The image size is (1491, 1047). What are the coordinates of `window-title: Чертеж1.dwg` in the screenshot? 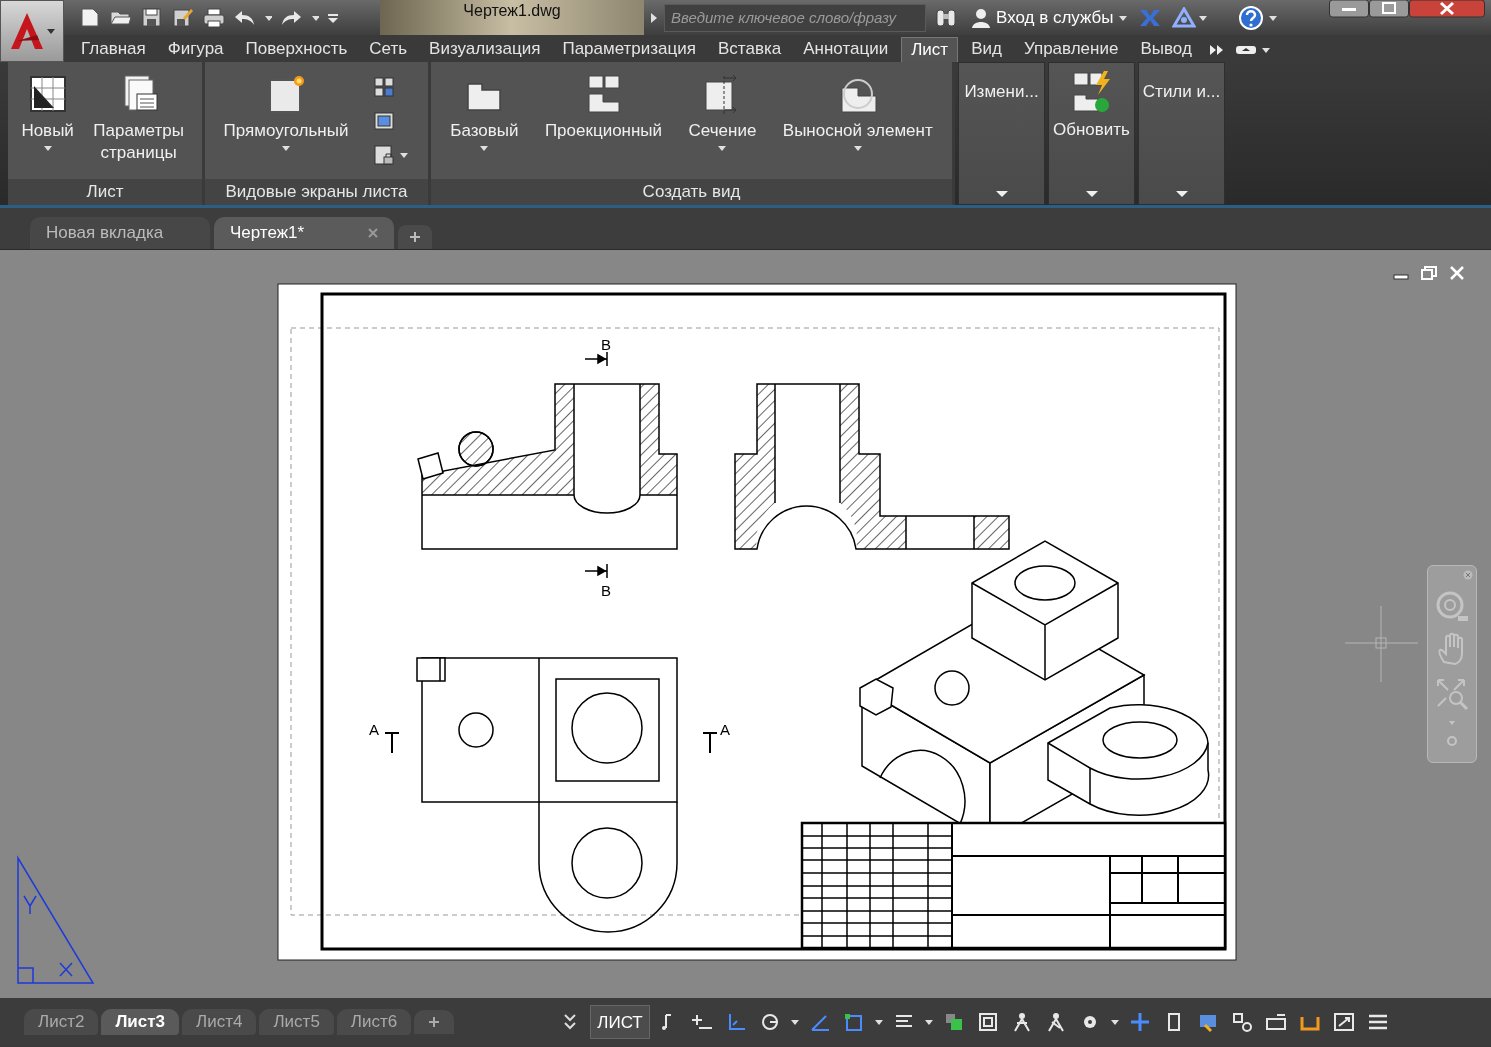 It's located at (512, 11).